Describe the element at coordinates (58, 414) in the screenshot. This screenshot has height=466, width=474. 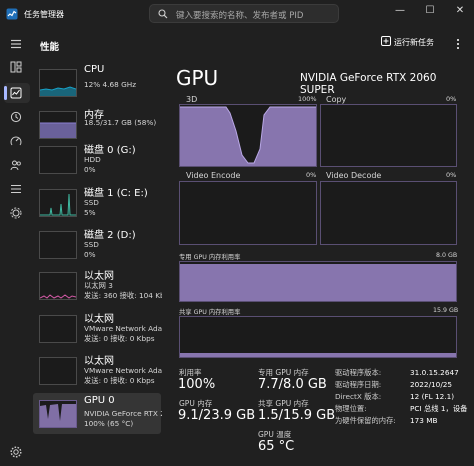
I see `gpu0-thumbnail` at that location.